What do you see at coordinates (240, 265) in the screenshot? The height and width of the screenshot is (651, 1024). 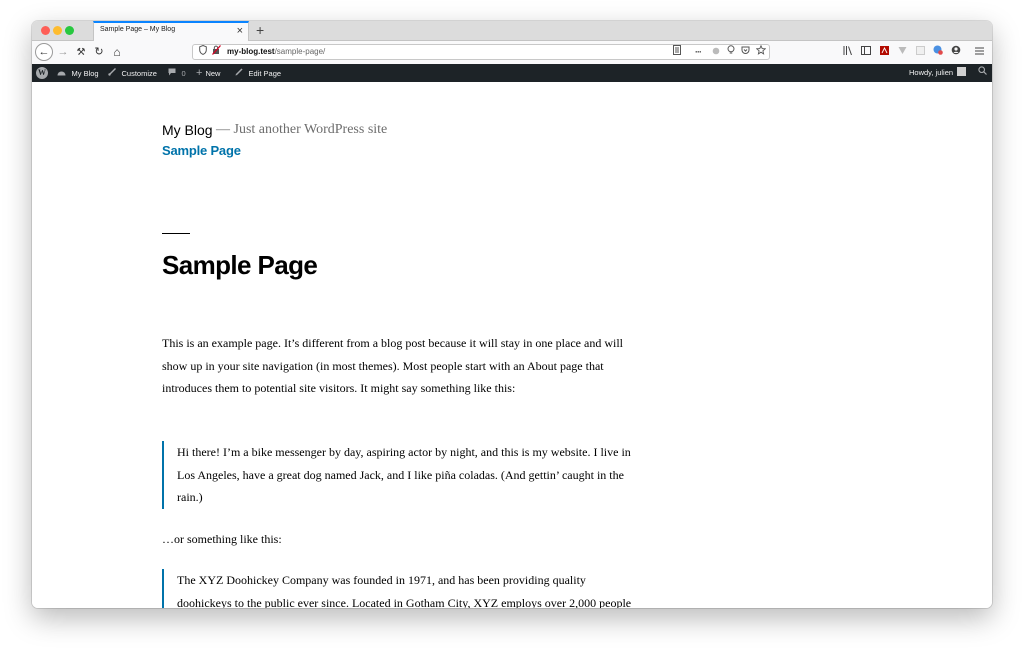 I see `page-title: Sample Page` at bounding box center [240, 265].